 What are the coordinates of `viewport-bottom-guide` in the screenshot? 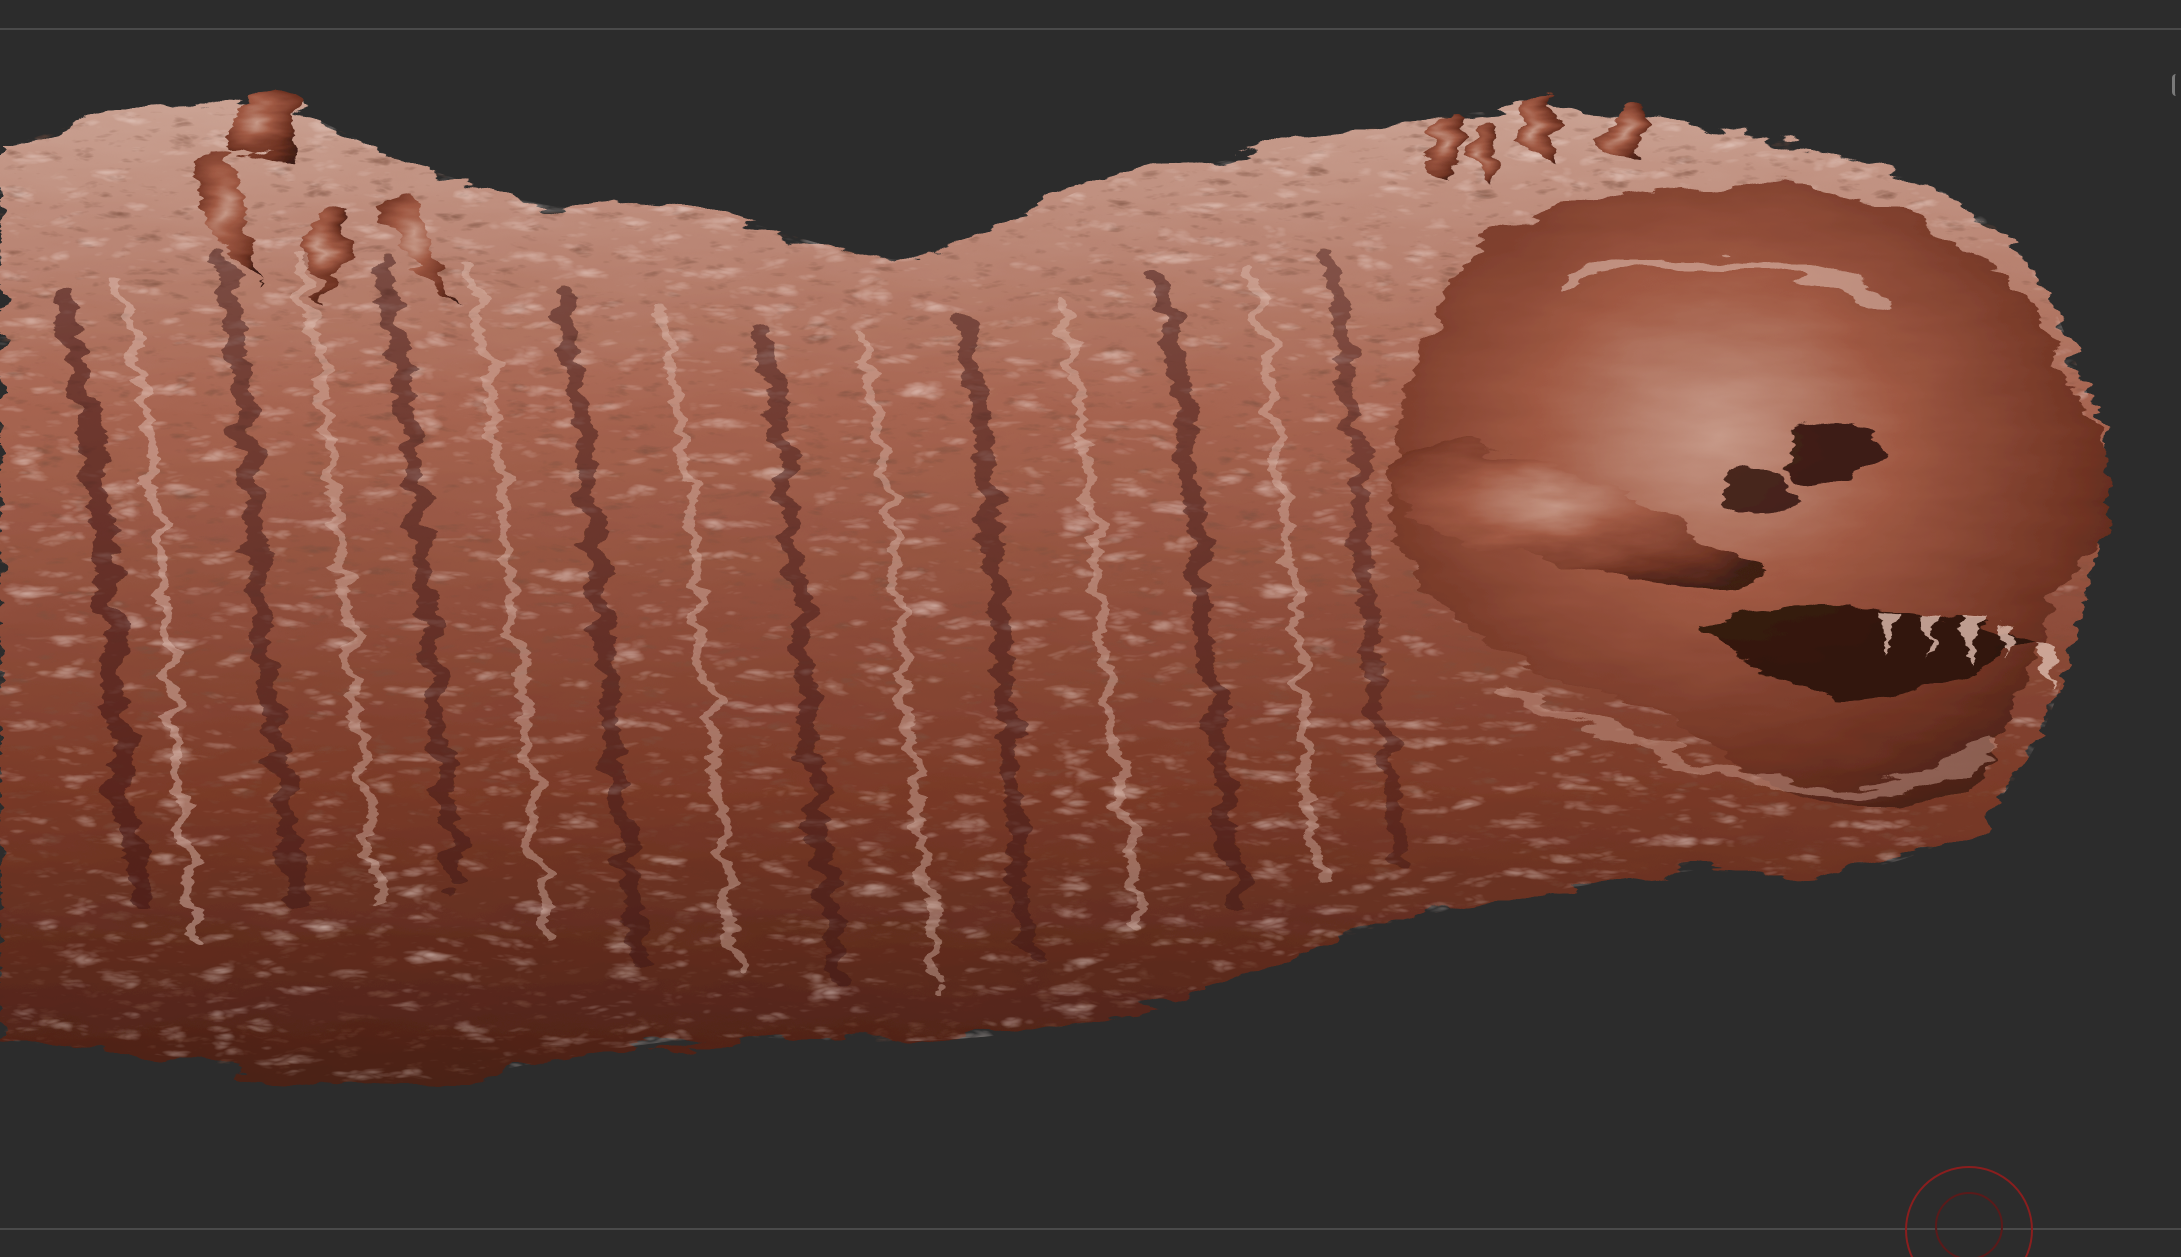 It's located at (1090, 1229).